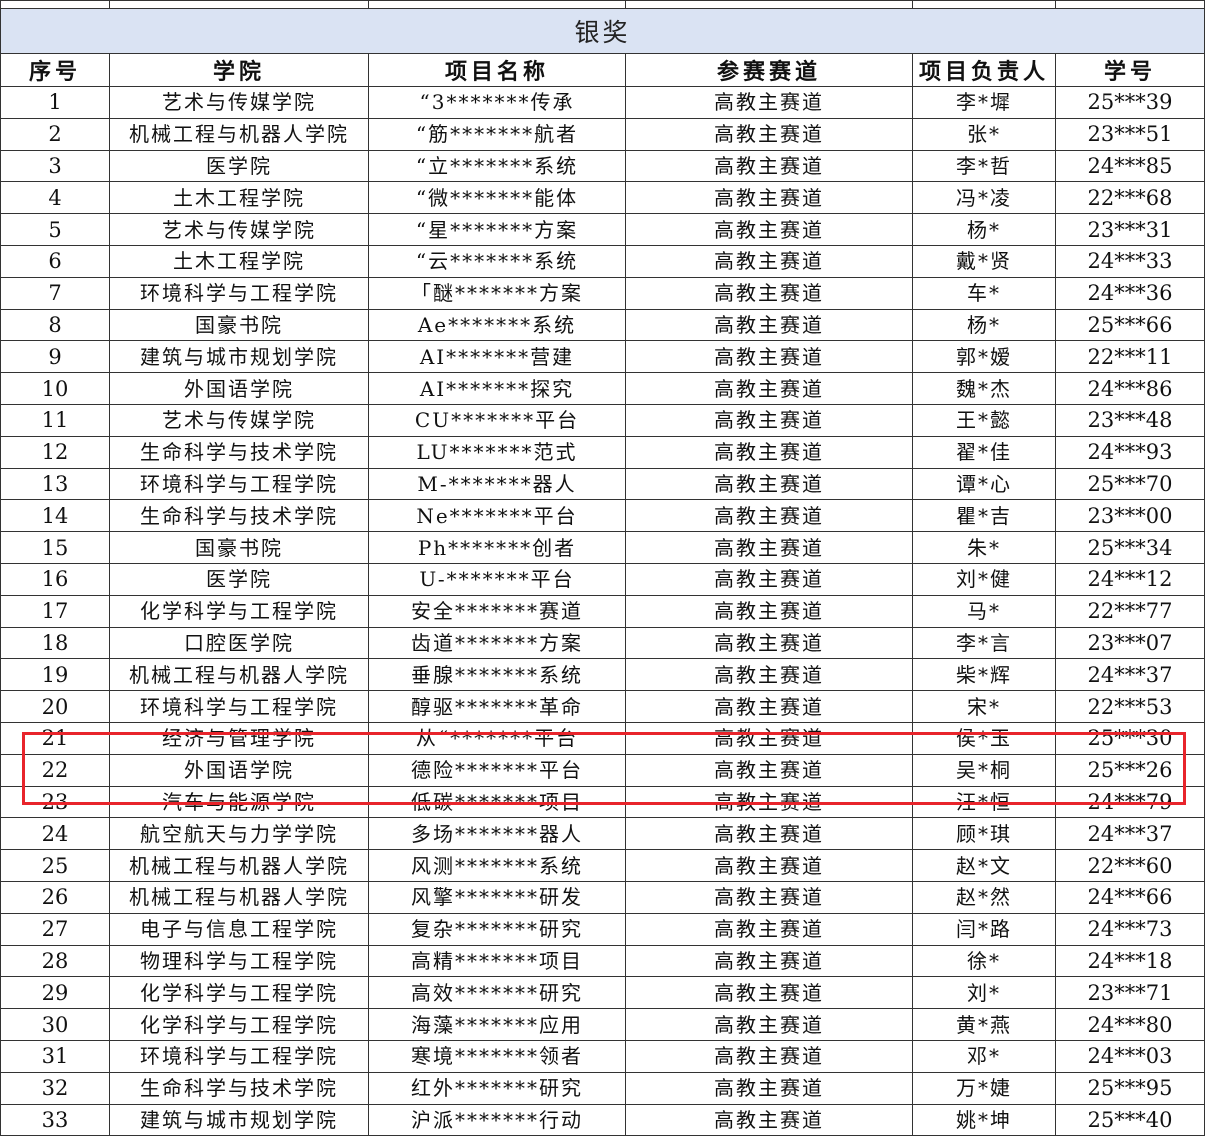 The height and width of the screenshot is (1136, 1206). I want to click on cell-college: 艺术与传媒学院, so click(239, 420).